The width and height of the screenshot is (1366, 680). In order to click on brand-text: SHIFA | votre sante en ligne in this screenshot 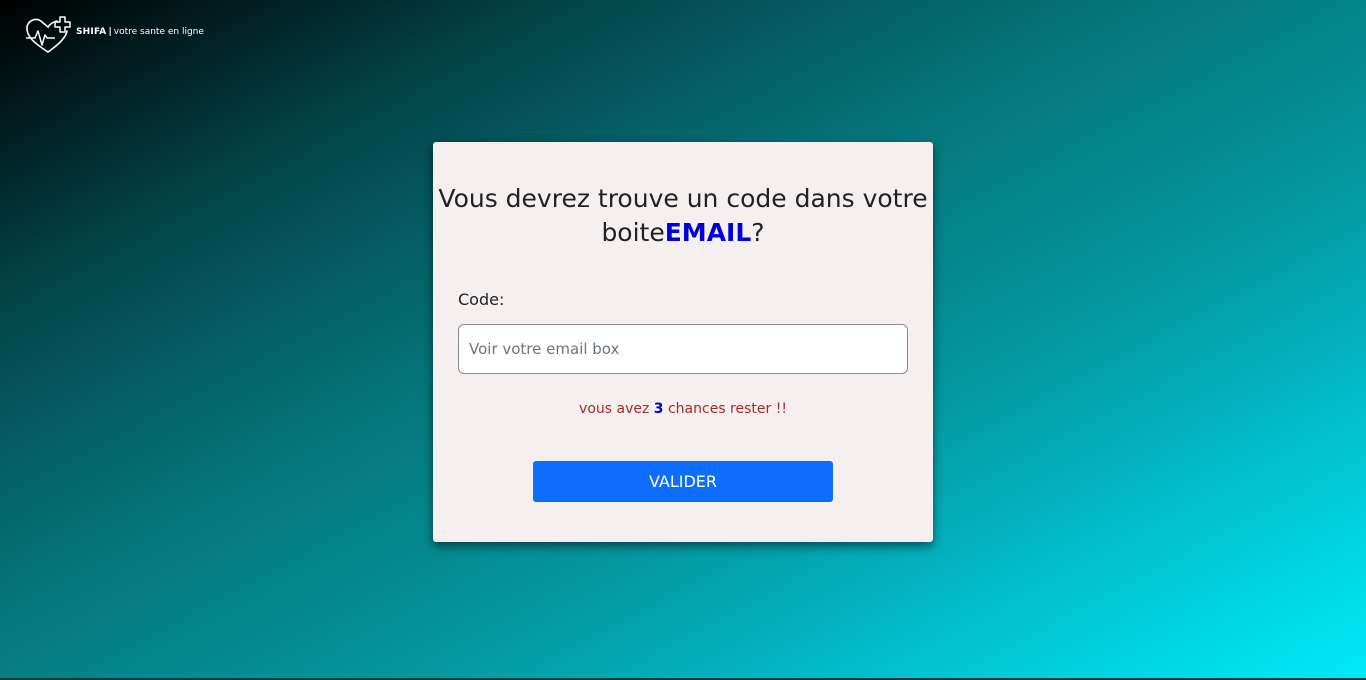, I will do `click(140, 32)`.